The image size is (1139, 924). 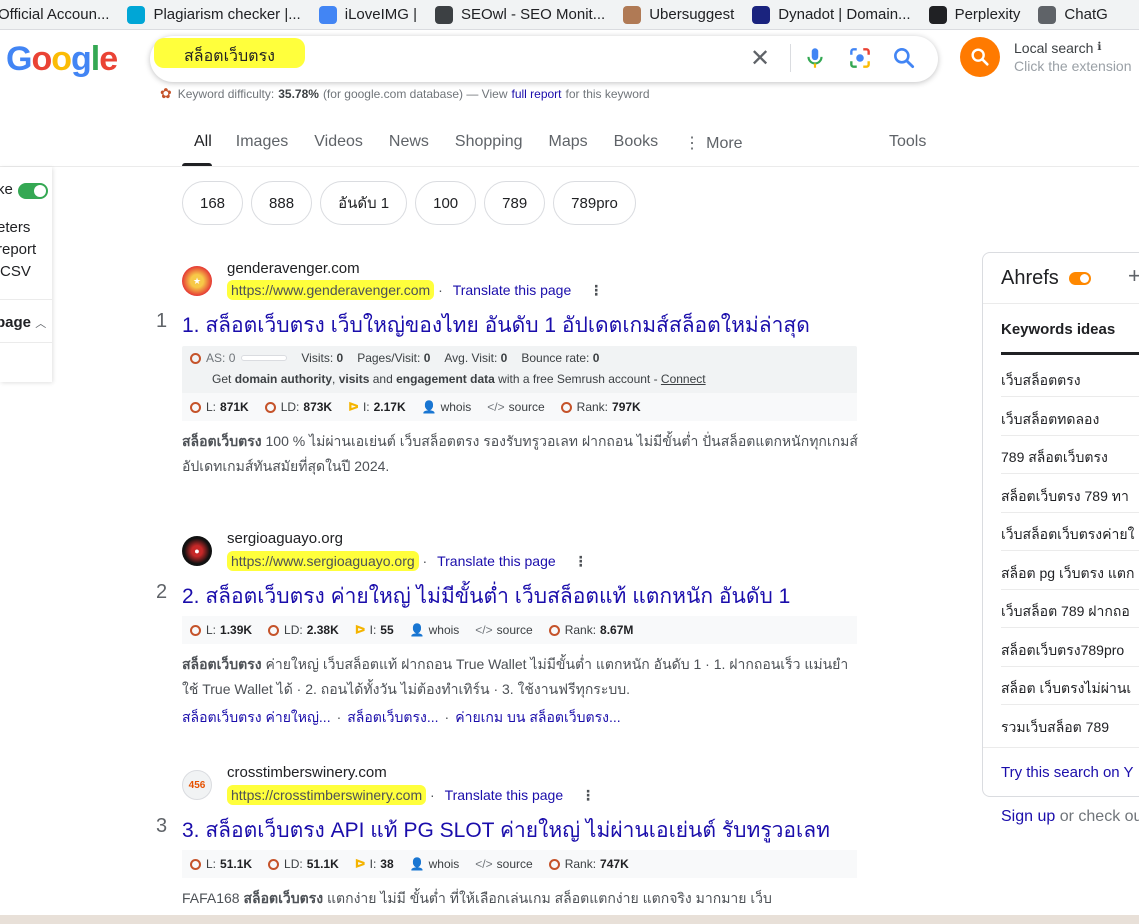 What do you see at coordinates (632, 14) in the screenshot?
I see `avatar-icon` at bounding box center [632, 14].